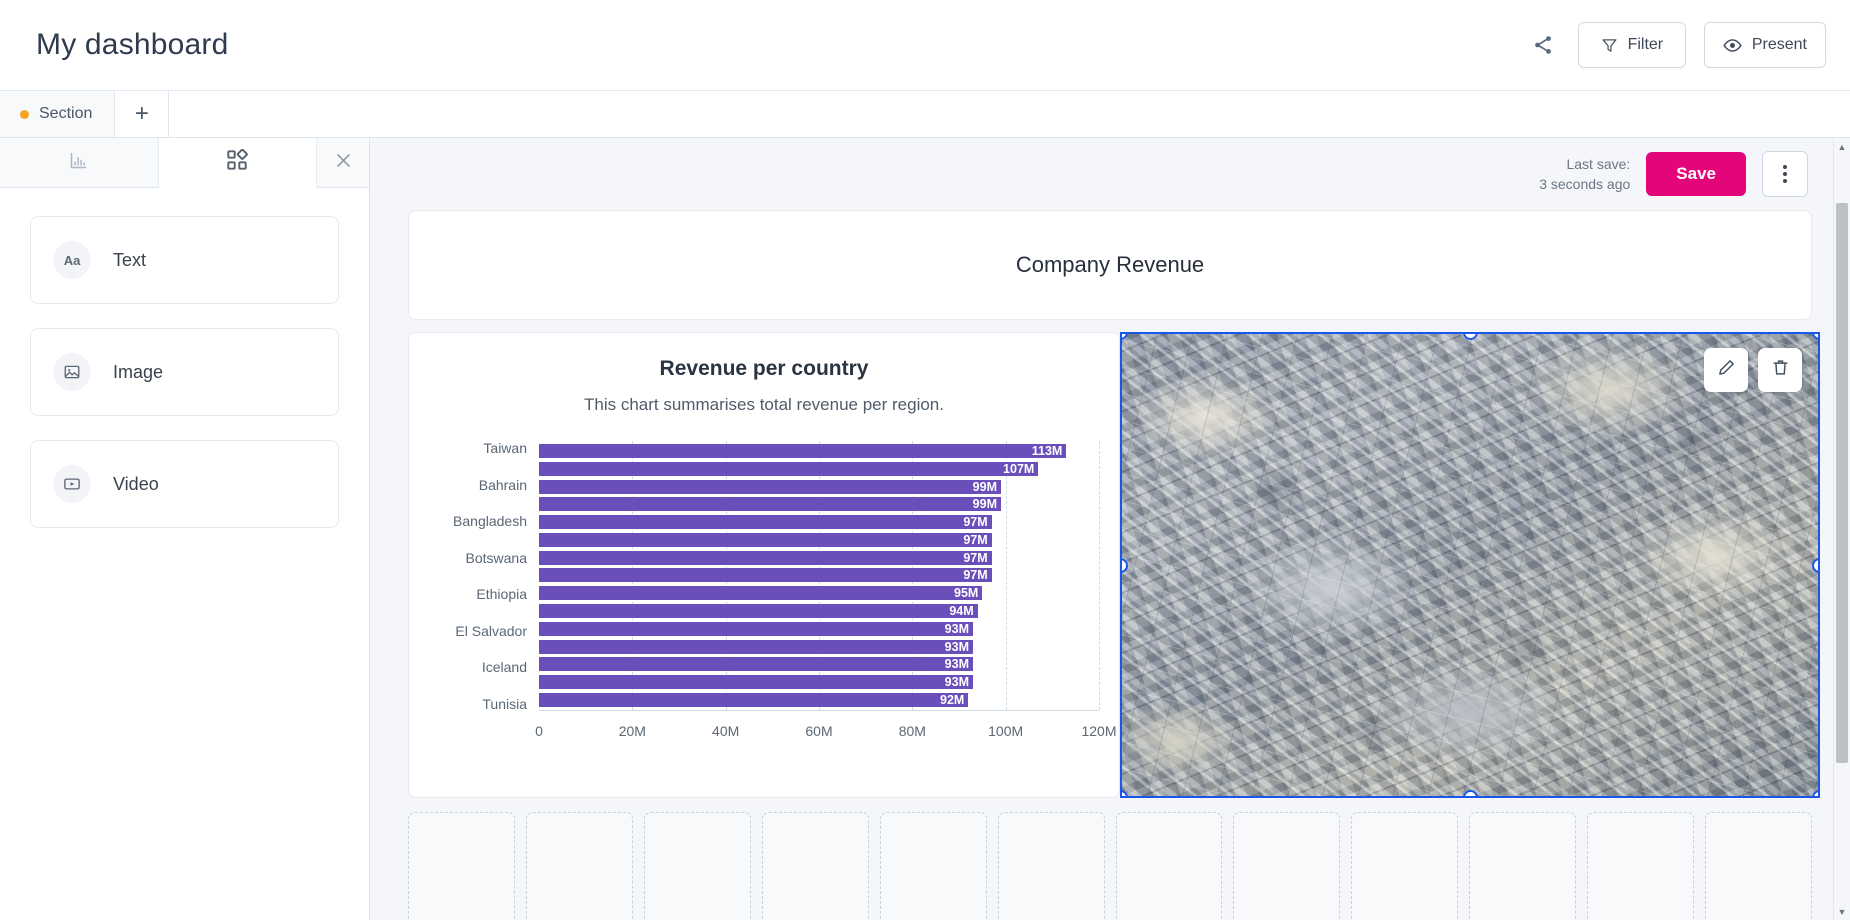 The width and height of the screenshot is (1850, 920). Describe the element at coordinates (789, 468) in the screenshot. I see `chart-bar: 107M` at that location.